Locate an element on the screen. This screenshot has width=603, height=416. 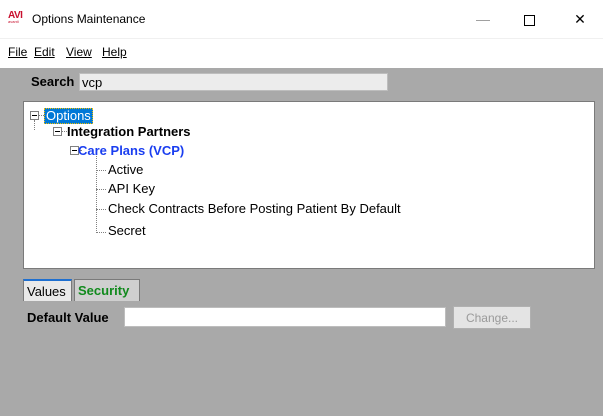
menu-help: Help is located at coordinates (114, 52).